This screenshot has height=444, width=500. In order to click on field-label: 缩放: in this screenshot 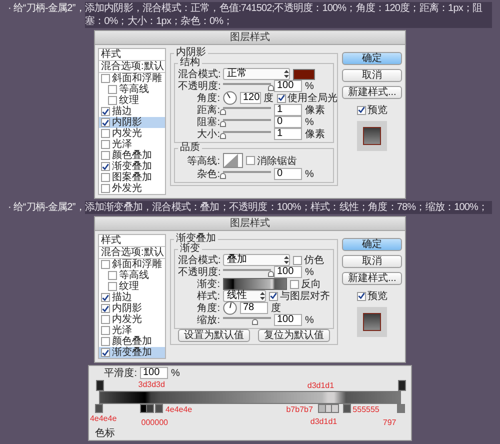, I will do `click(208, 320)`.